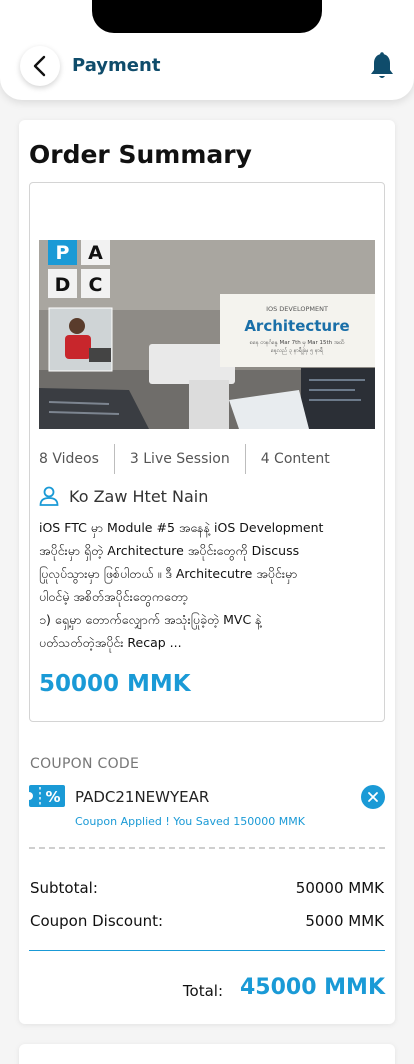 The image size is (414, 1064). What do you see at coordinates (115, 684) in the screenshot?
I see `course-price: 50000 MMK` at bounding box center [115, 684].